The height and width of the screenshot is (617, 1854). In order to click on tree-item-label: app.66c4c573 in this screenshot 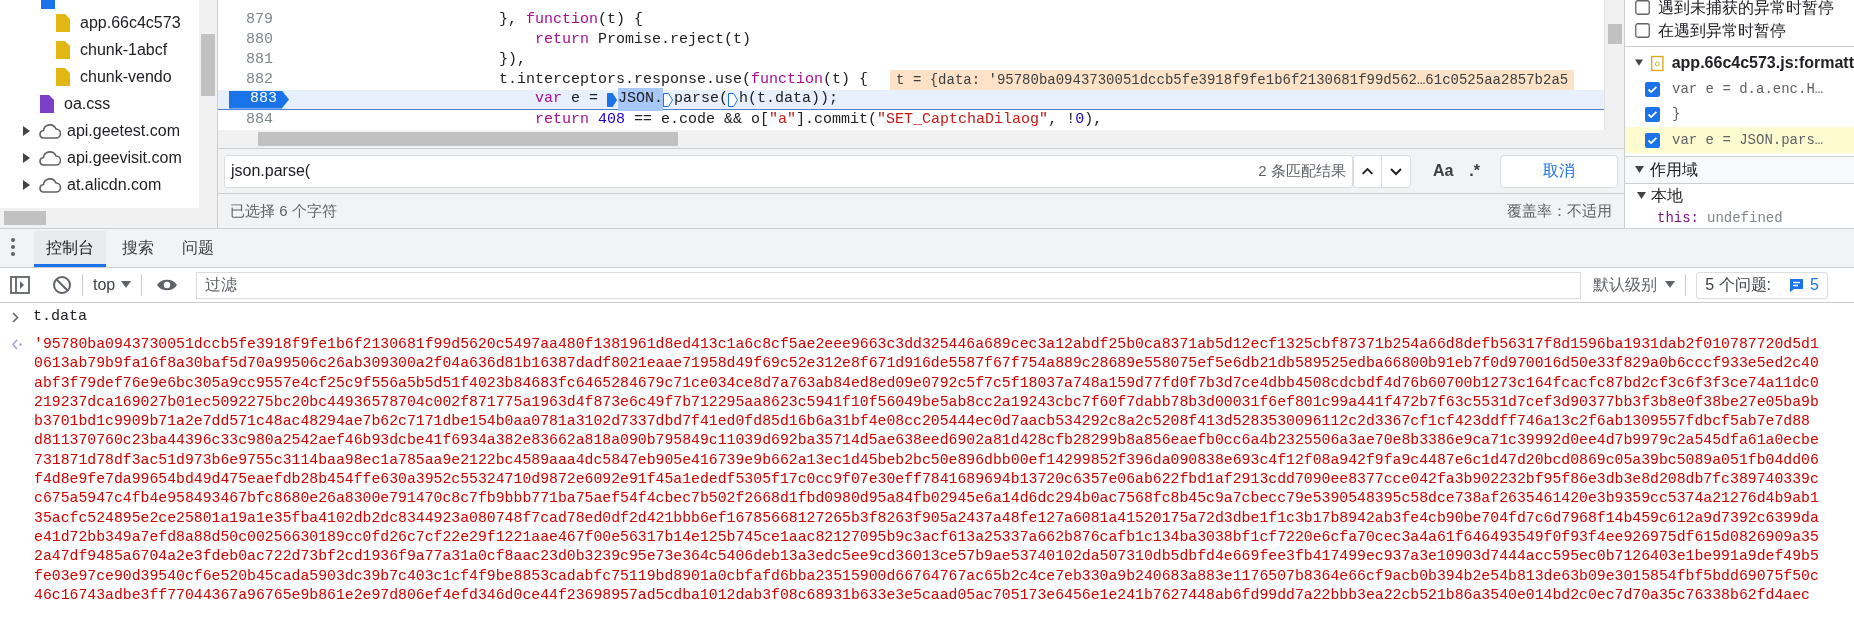, I will do `click(130, 22)`.